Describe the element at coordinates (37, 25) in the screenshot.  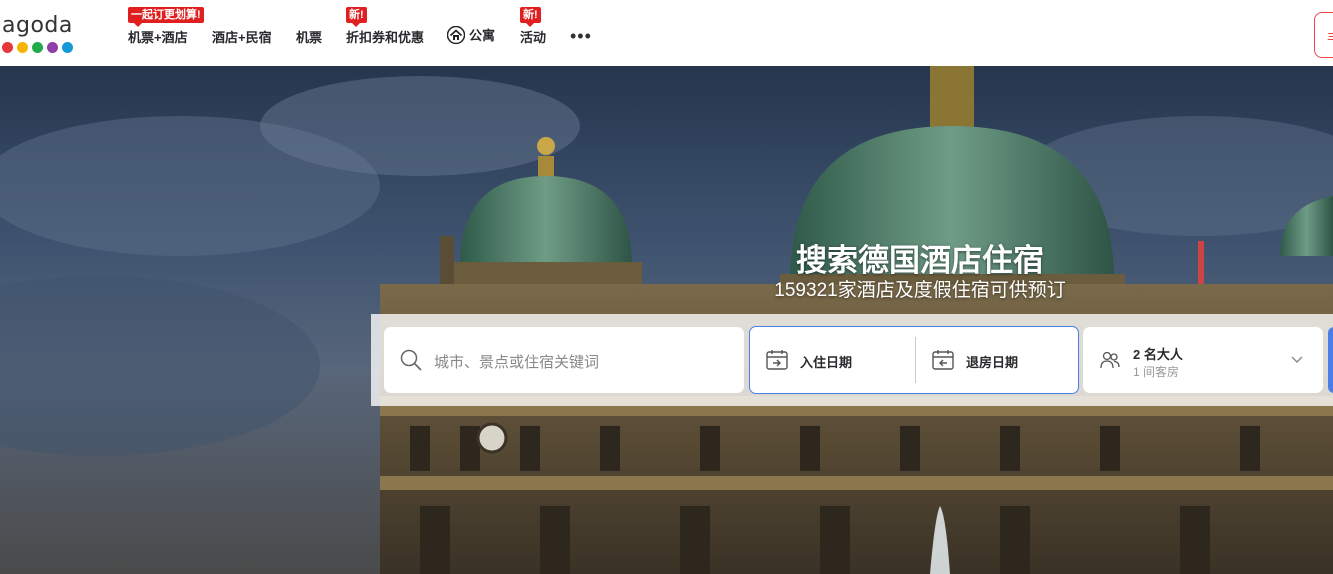
I see `logo-text: agoda` at that location.